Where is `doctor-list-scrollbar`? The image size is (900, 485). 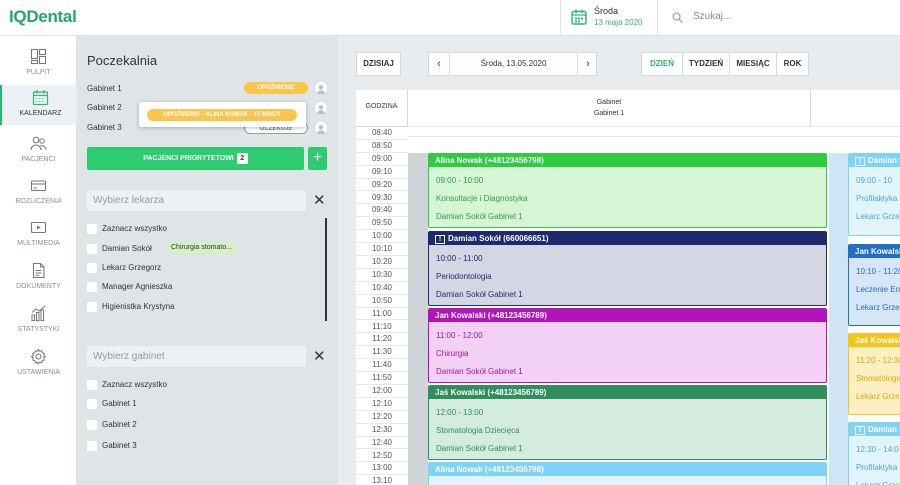
doctor-list-scrollbar is located at coordinates (326, 269).